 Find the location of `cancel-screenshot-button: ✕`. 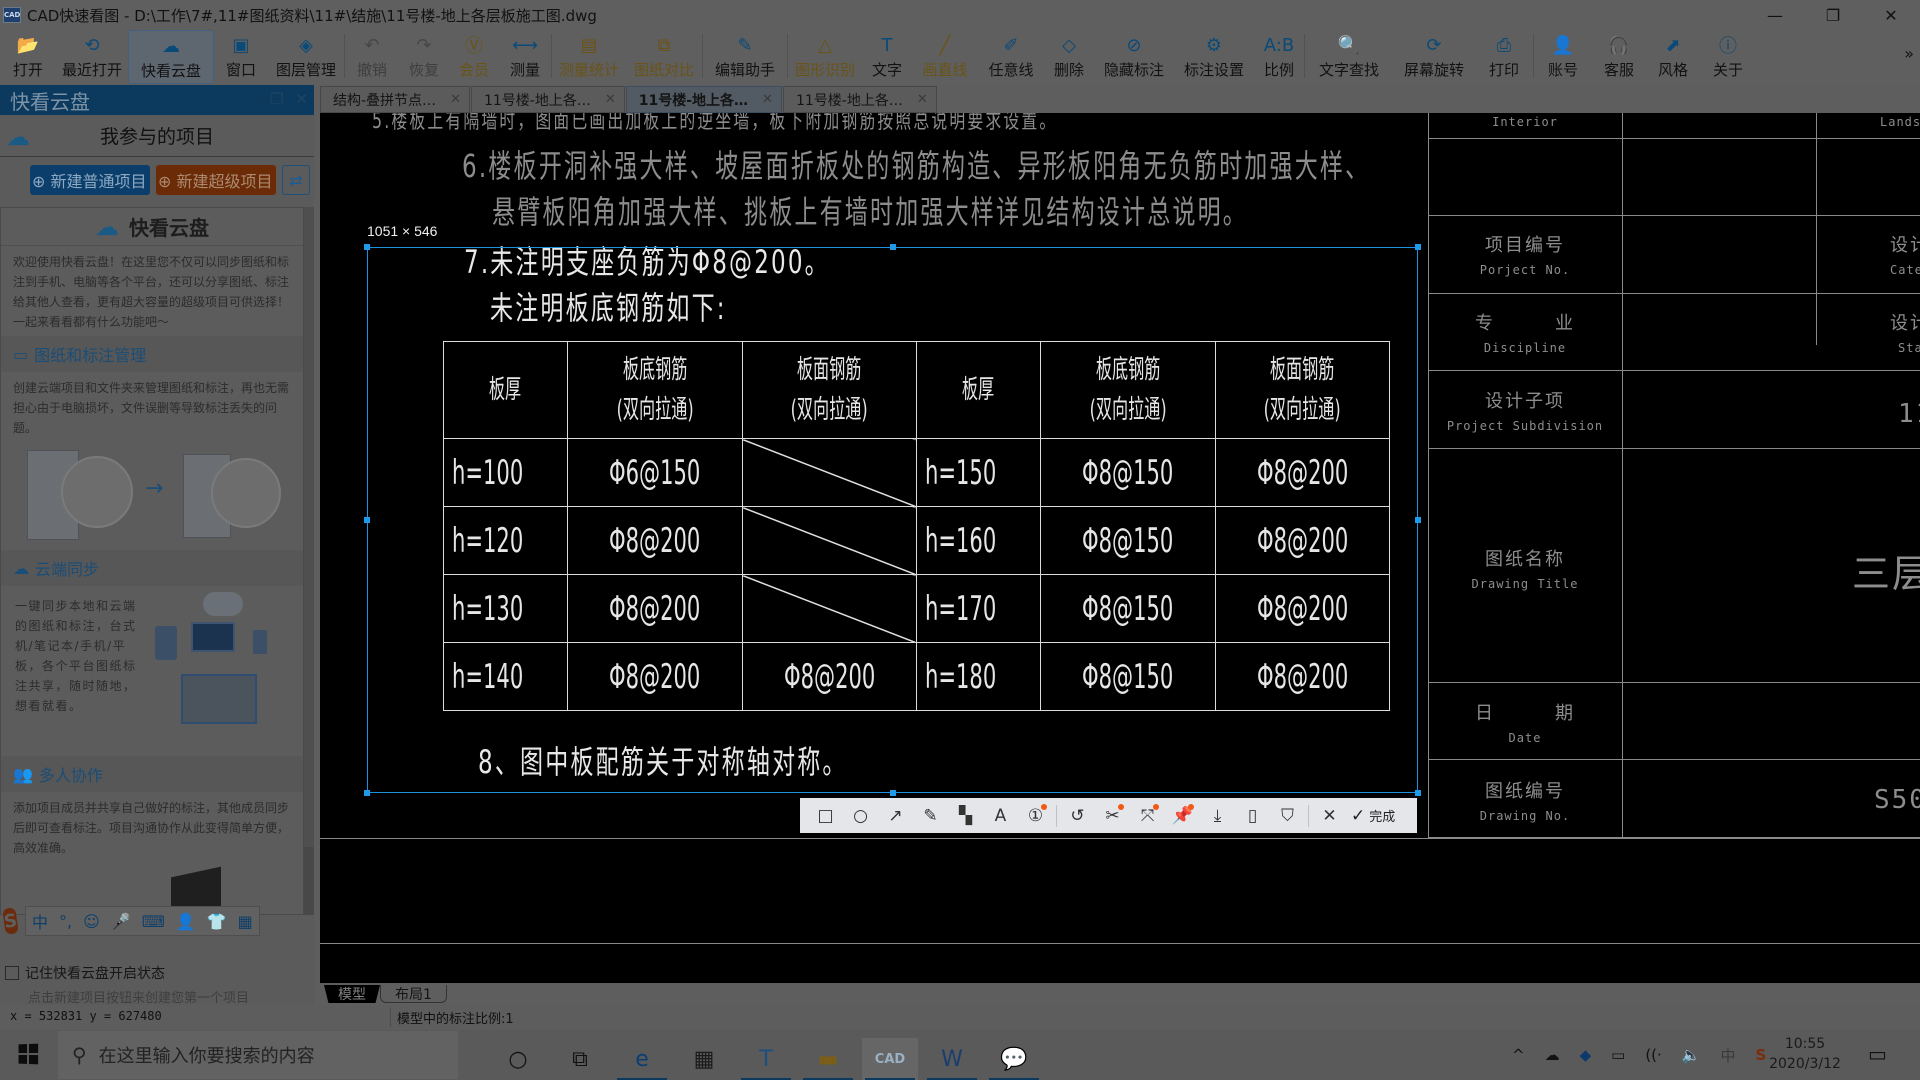

cancel-screenshot-button: ✕ is located at coordinates (1329, 816).